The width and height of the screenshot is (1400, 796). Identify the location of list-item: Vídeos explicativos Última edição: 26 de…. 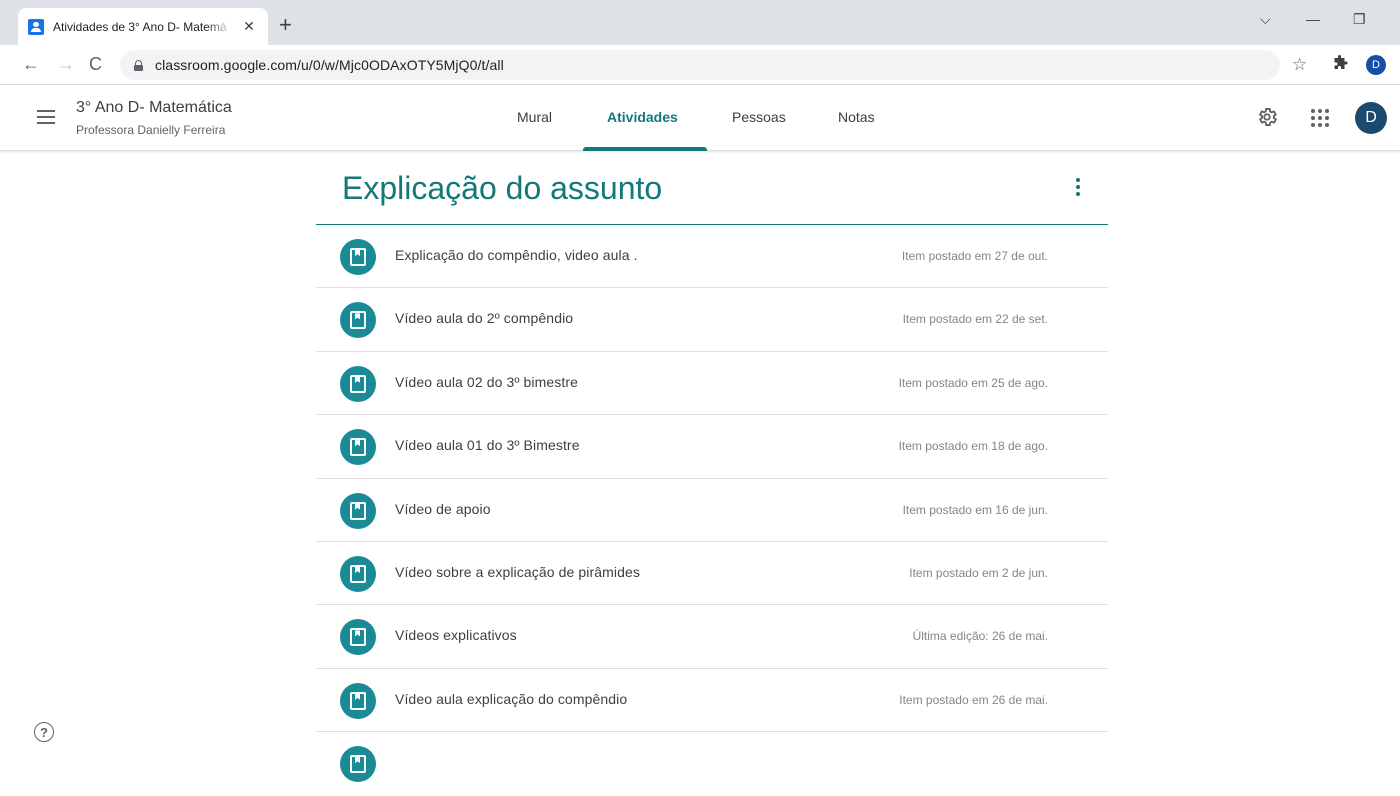
(712, 637).